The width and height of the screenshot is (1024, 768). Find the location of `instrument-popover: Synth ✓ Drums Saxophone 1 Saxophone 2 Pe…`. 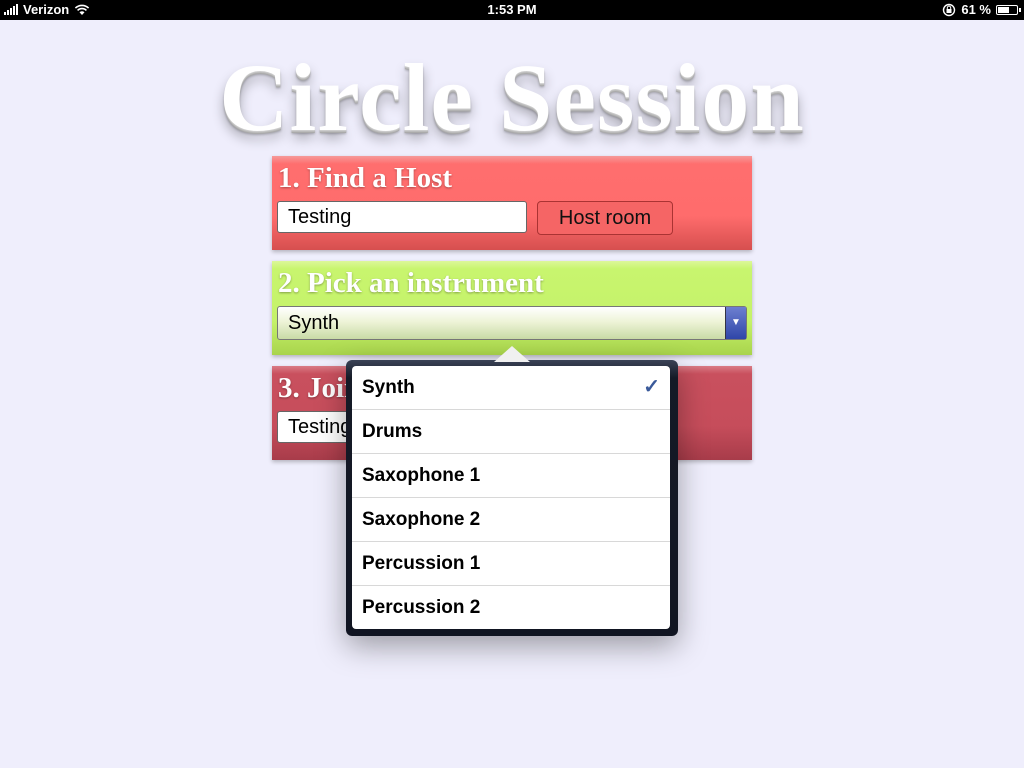

instrument-popover: Synth ✓ Drums Saxophone 1 Saxophone 2 Pe… is located at coordinates (512, 491).